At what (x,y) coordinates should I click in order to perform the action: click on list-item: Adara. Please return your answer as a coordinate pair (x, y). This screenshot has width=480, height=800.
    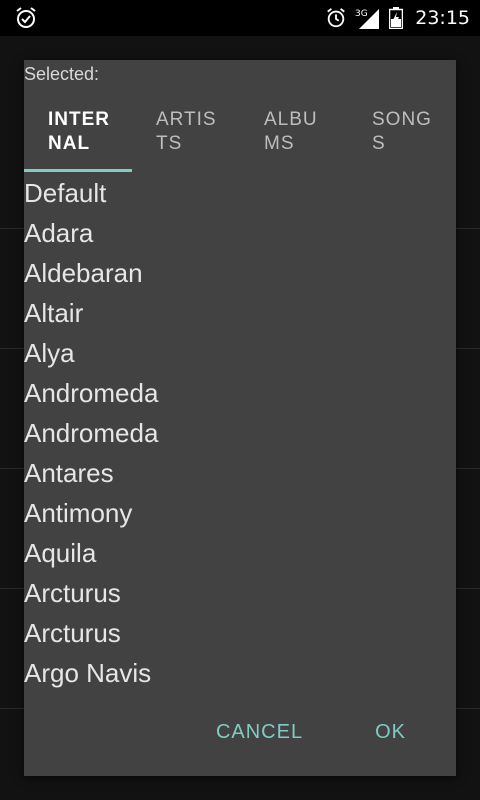
    Looking at the image, I should click on (240, 233).